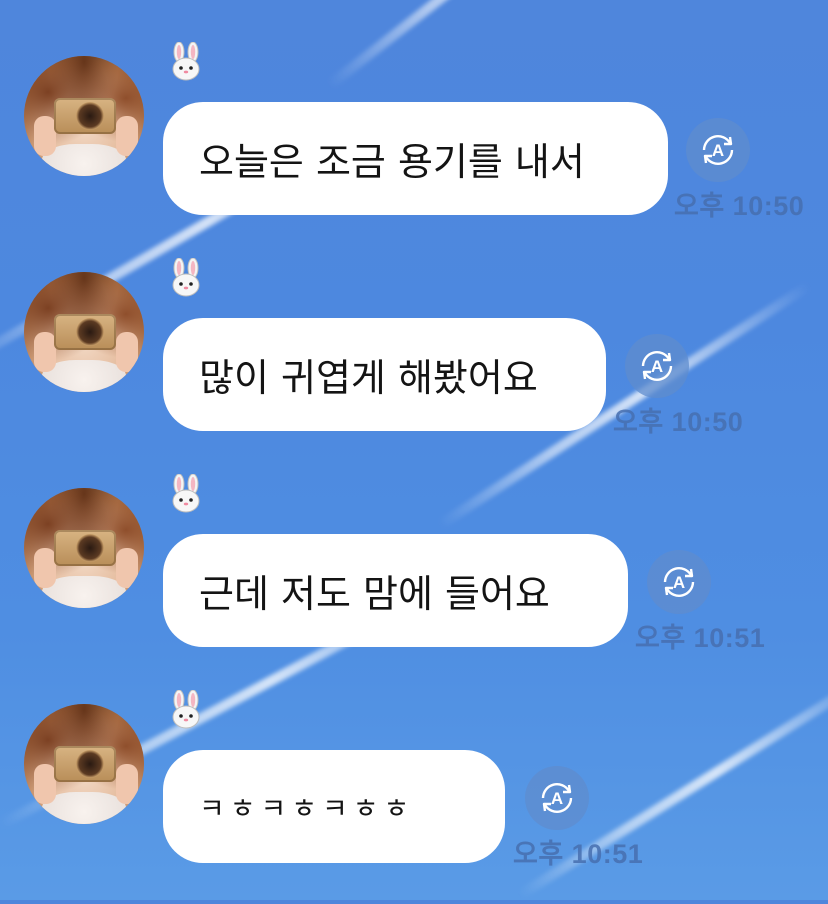 This screenshot has height=904, width=828. I want to click on message-bubble: 많이 귀엽게 해봤어요, so click(384, 374).